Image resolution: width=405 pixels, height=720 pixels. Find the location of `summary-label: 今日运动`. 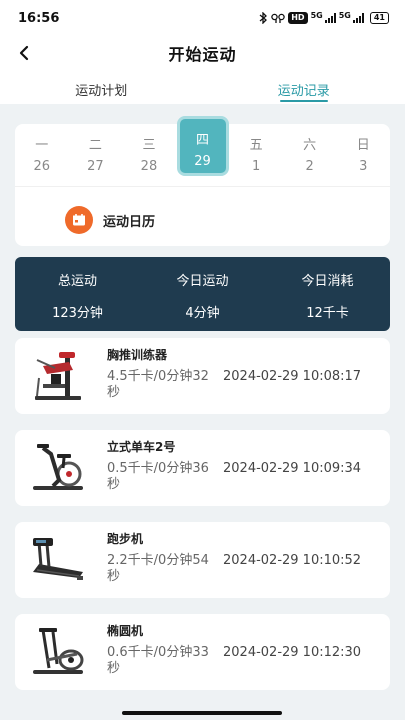

summary-label: 今日运动 is located at coordinates (202, 281).